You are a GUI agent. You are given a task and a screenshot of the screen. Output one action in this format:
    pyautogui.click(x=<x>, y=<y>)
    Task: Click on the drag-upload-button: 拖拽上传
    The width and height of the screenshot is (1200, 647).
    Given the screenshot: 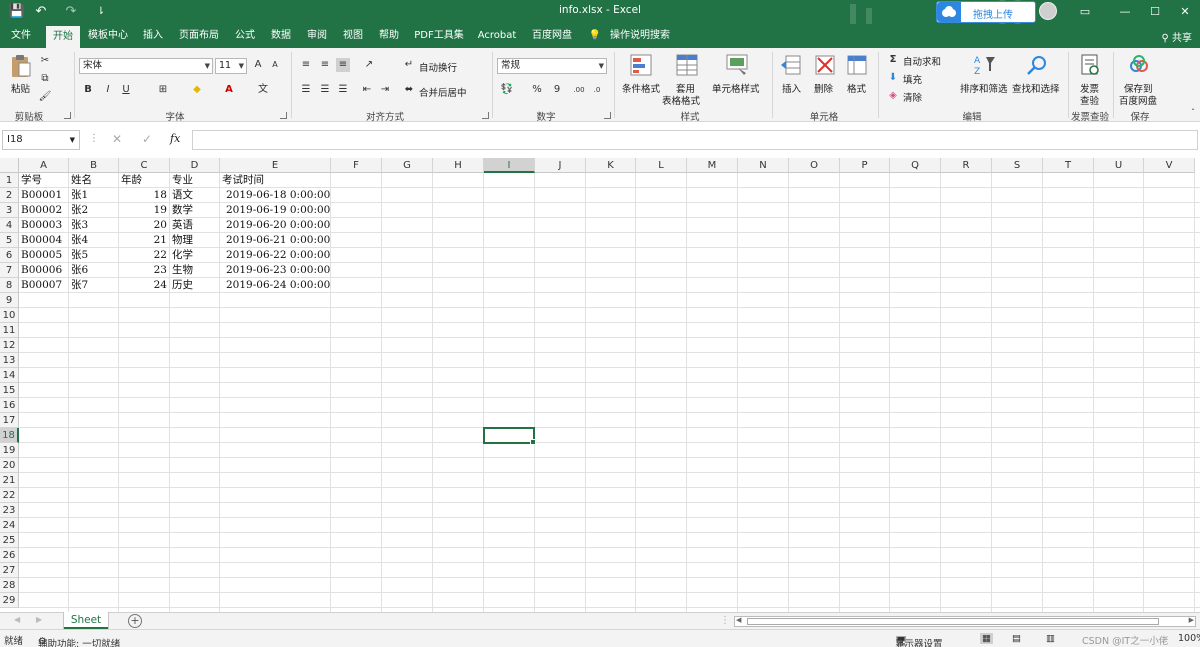 What is the action you would take?
    pyautogui.click(x=986, y=12)
    